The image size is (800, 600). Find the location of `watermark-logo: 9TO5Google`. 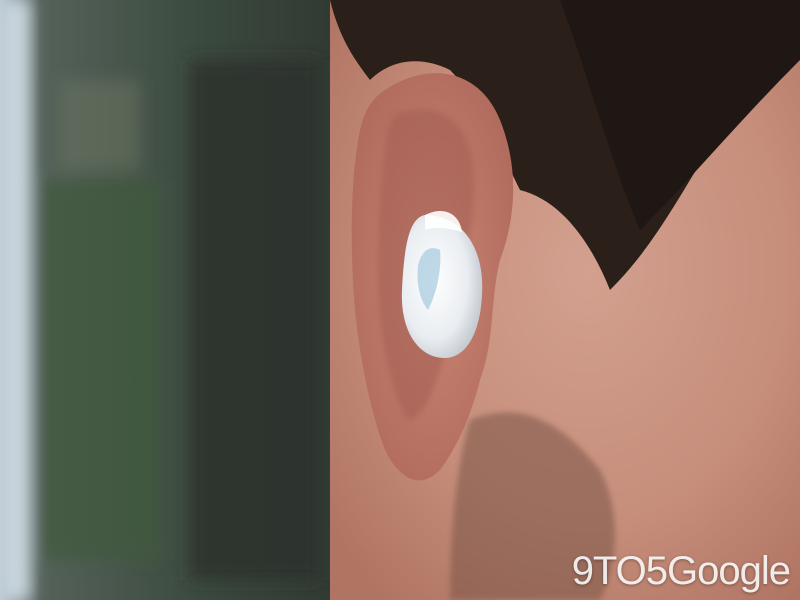

watermark-logo: 9TO5Google is located at coordinates (681, 571).